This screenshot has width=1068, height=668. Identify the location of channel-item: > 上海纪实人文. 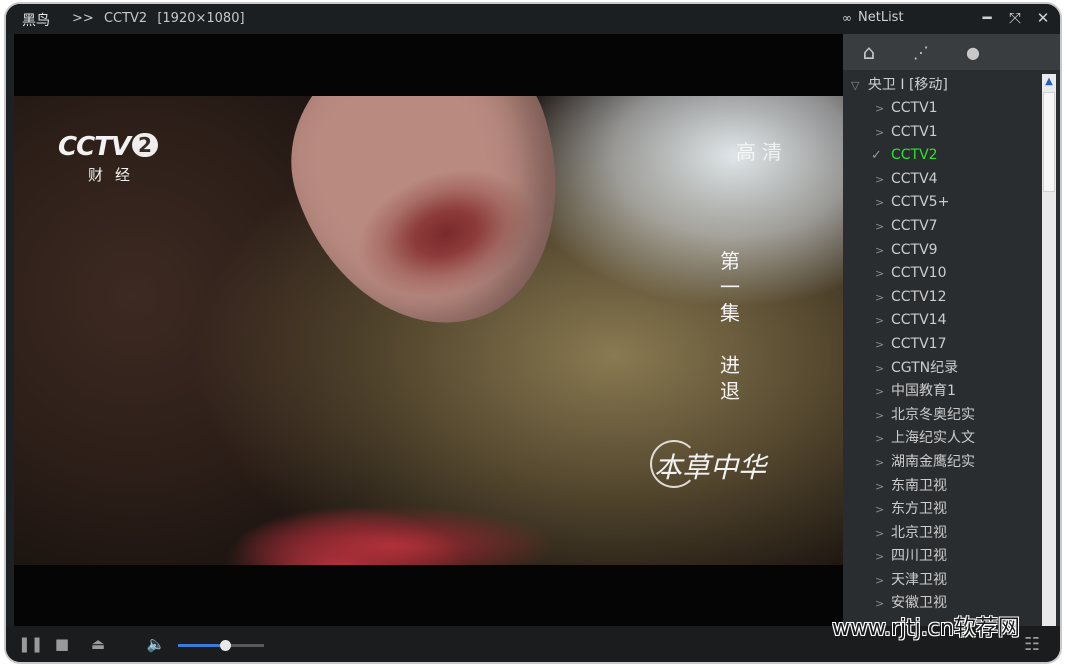
(943, 439).